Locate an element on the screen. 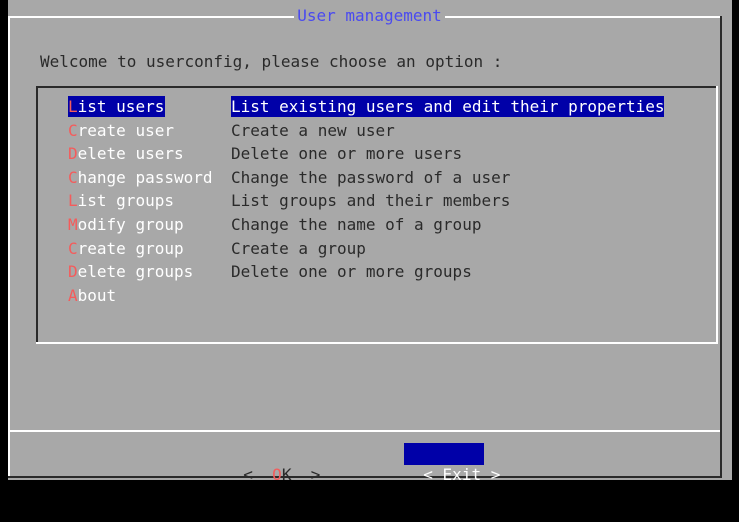 The height and width of the screenshot is (522, 739). menu-item-key: Create user is located at coordinates (143, 130).